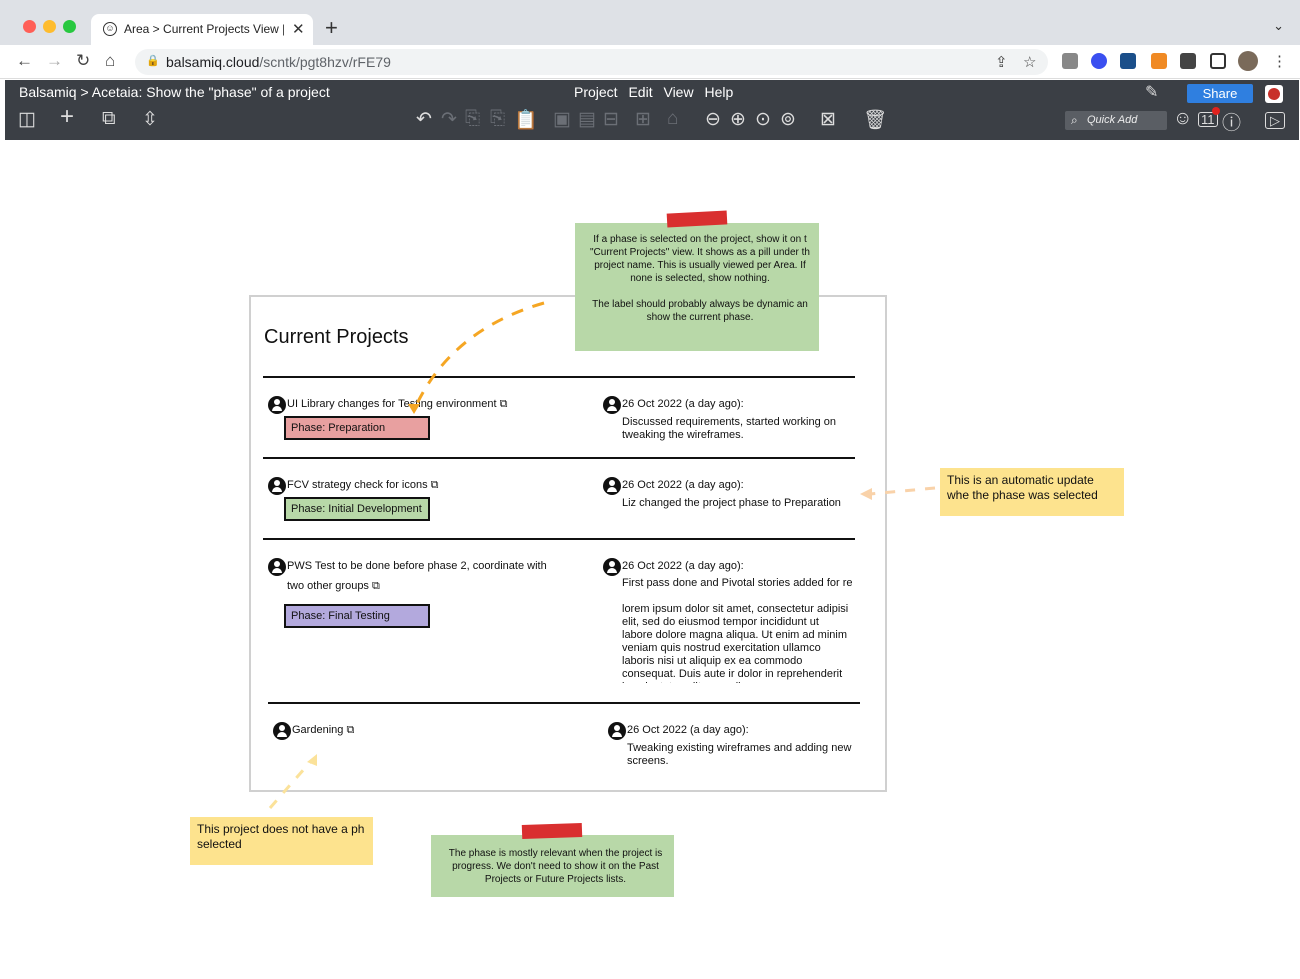 This screenshot has width=1300, height=979. What do you see at coordinates (1112, 120) in the screenshot?
I see `quick-add-placeholder: Quick Add` at bounding box center [1112, 120].